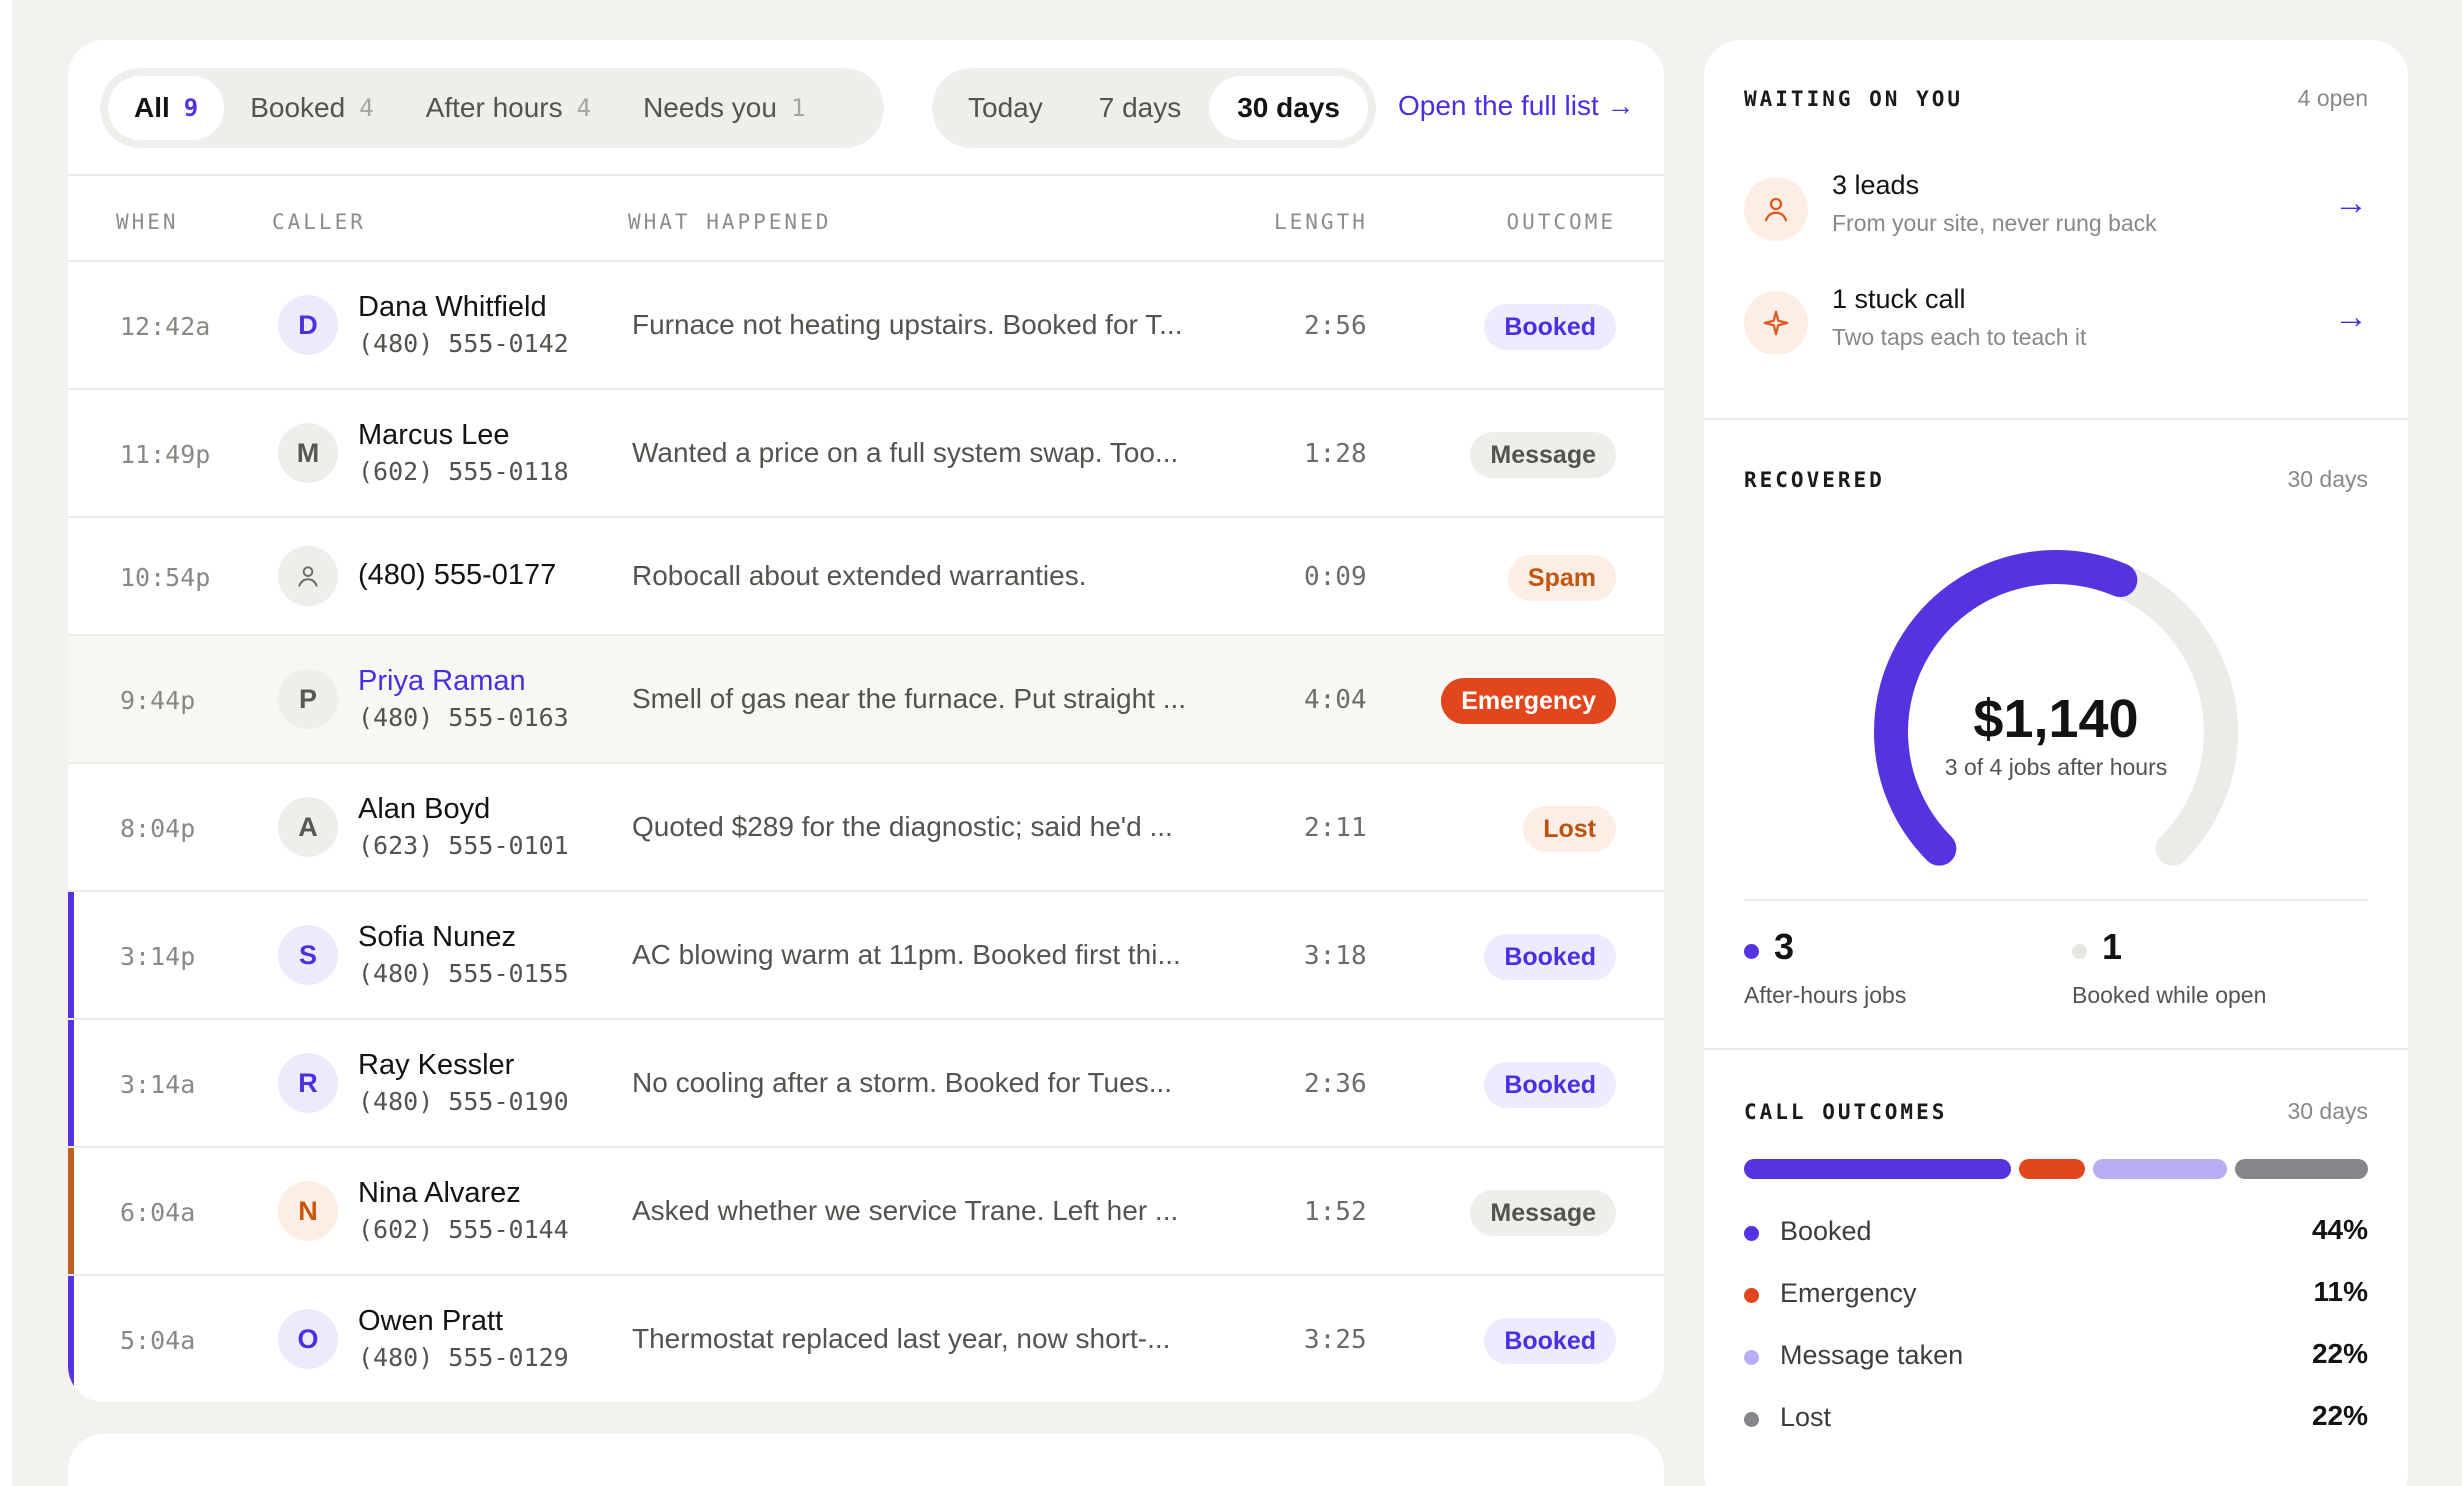  What do you see at coordinates (1899, 299) in the screenshot?
I see `task-title: 1 stuck call` at bounding box center [1899, 299].